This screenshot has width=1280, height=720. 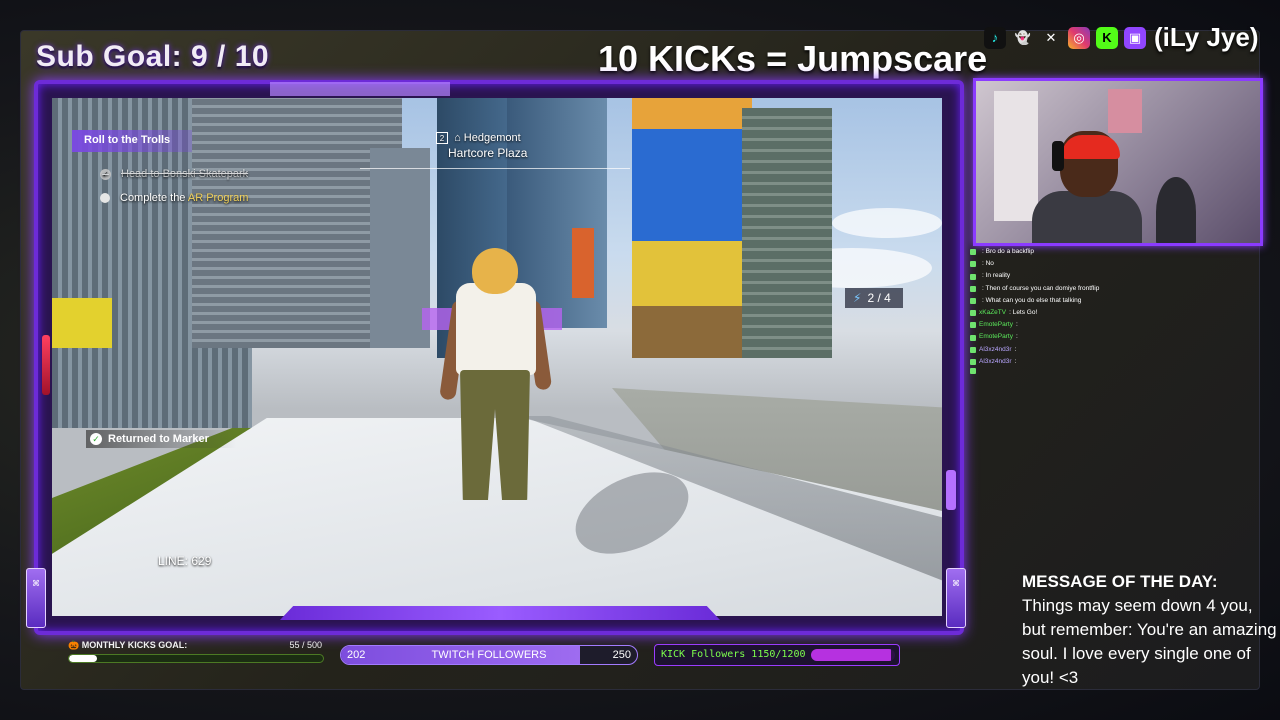 What do you see at coordinates (956, 598) in the screenshot?
I see `side-badge-right: ⌘` at bounding box center [956, 598].